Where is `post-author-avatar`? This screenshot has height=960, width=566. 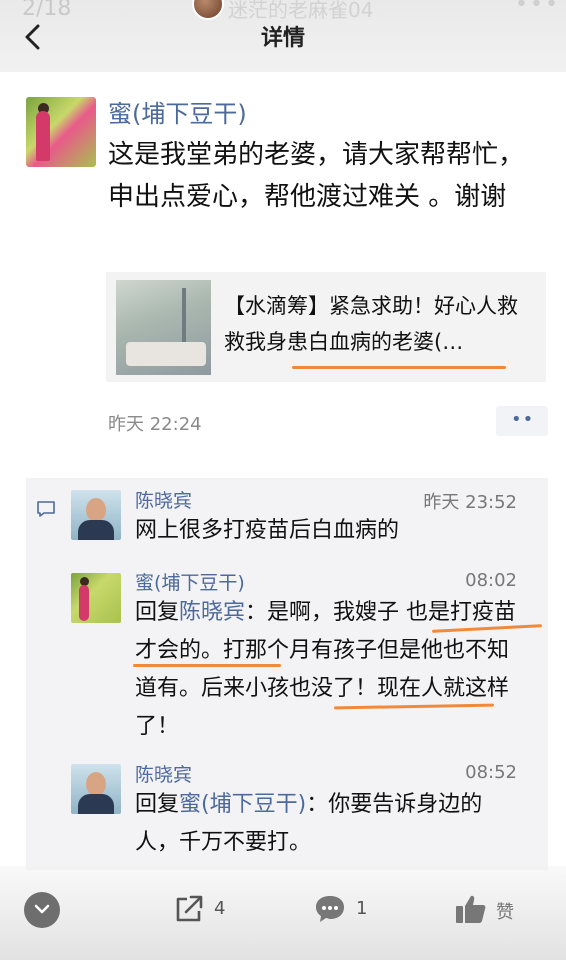 post-author-avatar is located at coordinates (61, 132).